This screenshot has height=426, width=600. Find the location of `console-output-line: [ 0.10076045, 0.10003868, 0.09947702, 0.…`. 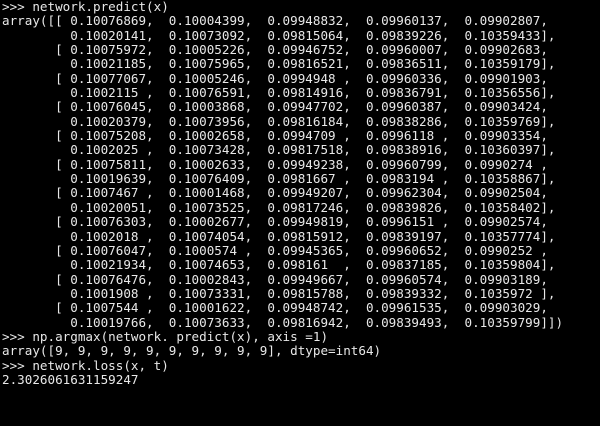

console-output-line: [ 0.10076045, 0.10003868, 0.09947702, 0.… is located at coordinates (275, 107).